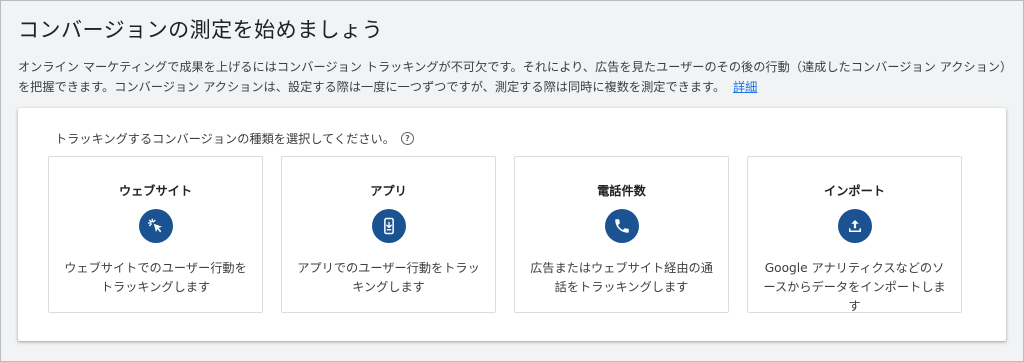  What do you see at coordinates (155, 191) in the screenshot?
I see `card-website-title: ウェブサイト` at bounding box center [155, 191].